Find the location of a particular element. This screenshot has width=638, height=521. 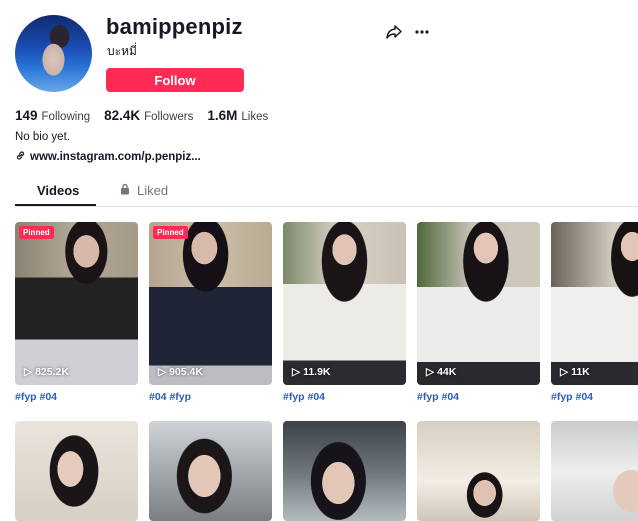

stat-likes: 1.6M Likes is located at coordinates (237, 115).